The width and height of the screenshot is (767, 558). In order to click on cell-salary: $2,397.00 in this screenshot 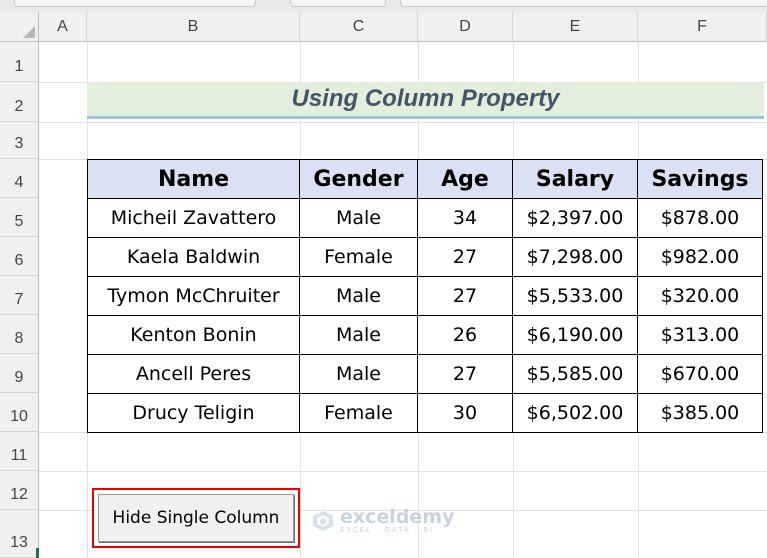, I will do `click(575, 218)`.